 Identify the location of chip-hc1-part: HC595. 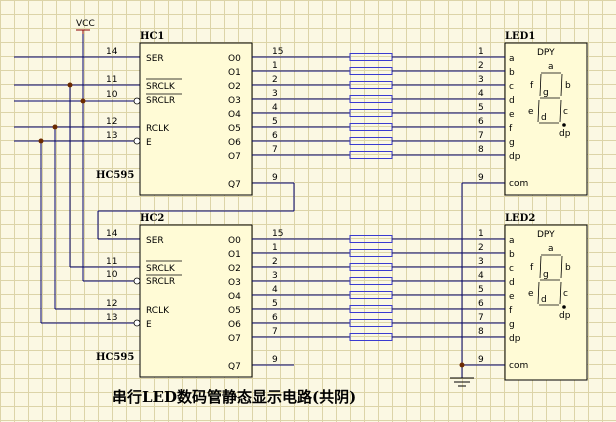
(115, 175).